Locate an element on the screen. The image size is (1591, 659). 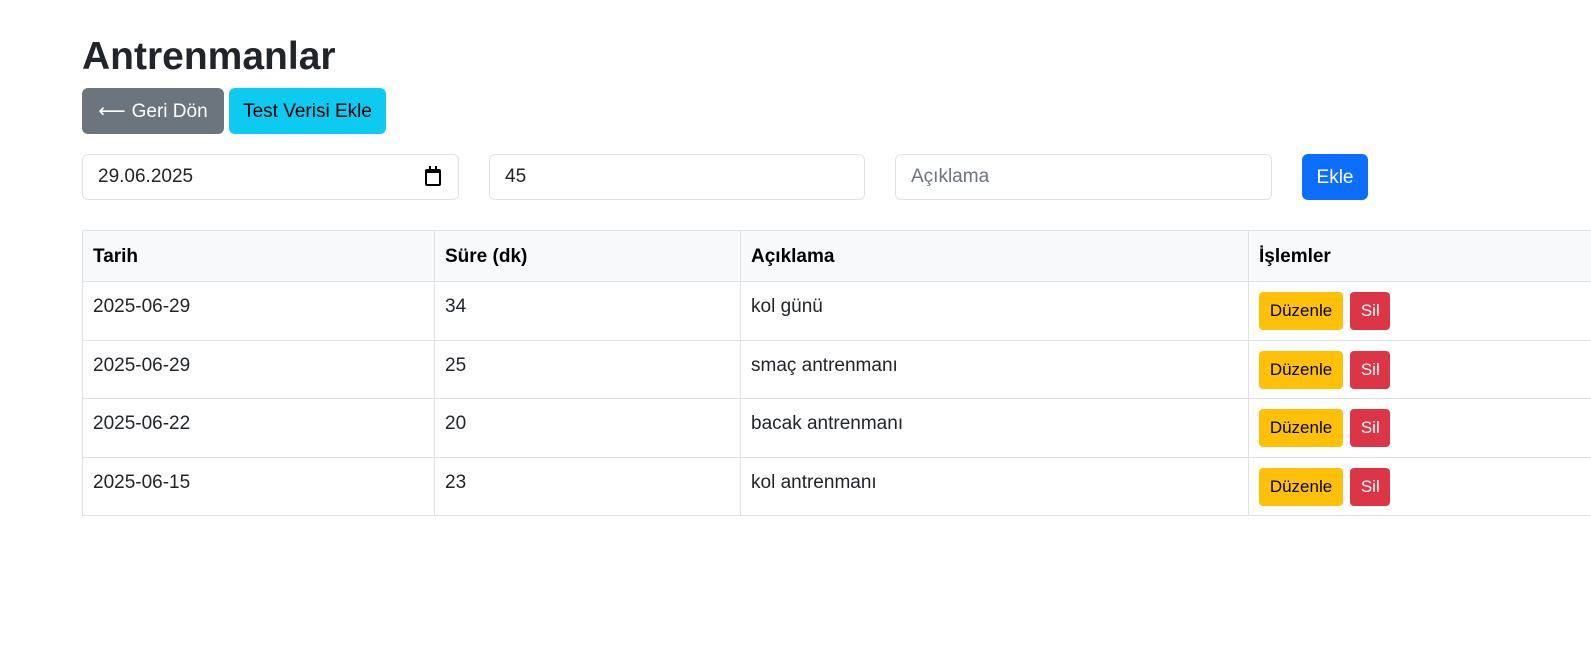
table-row: 2025-06-15 23 kol antrenmanı Düzenle Sil is located at coordinates (836, 486).